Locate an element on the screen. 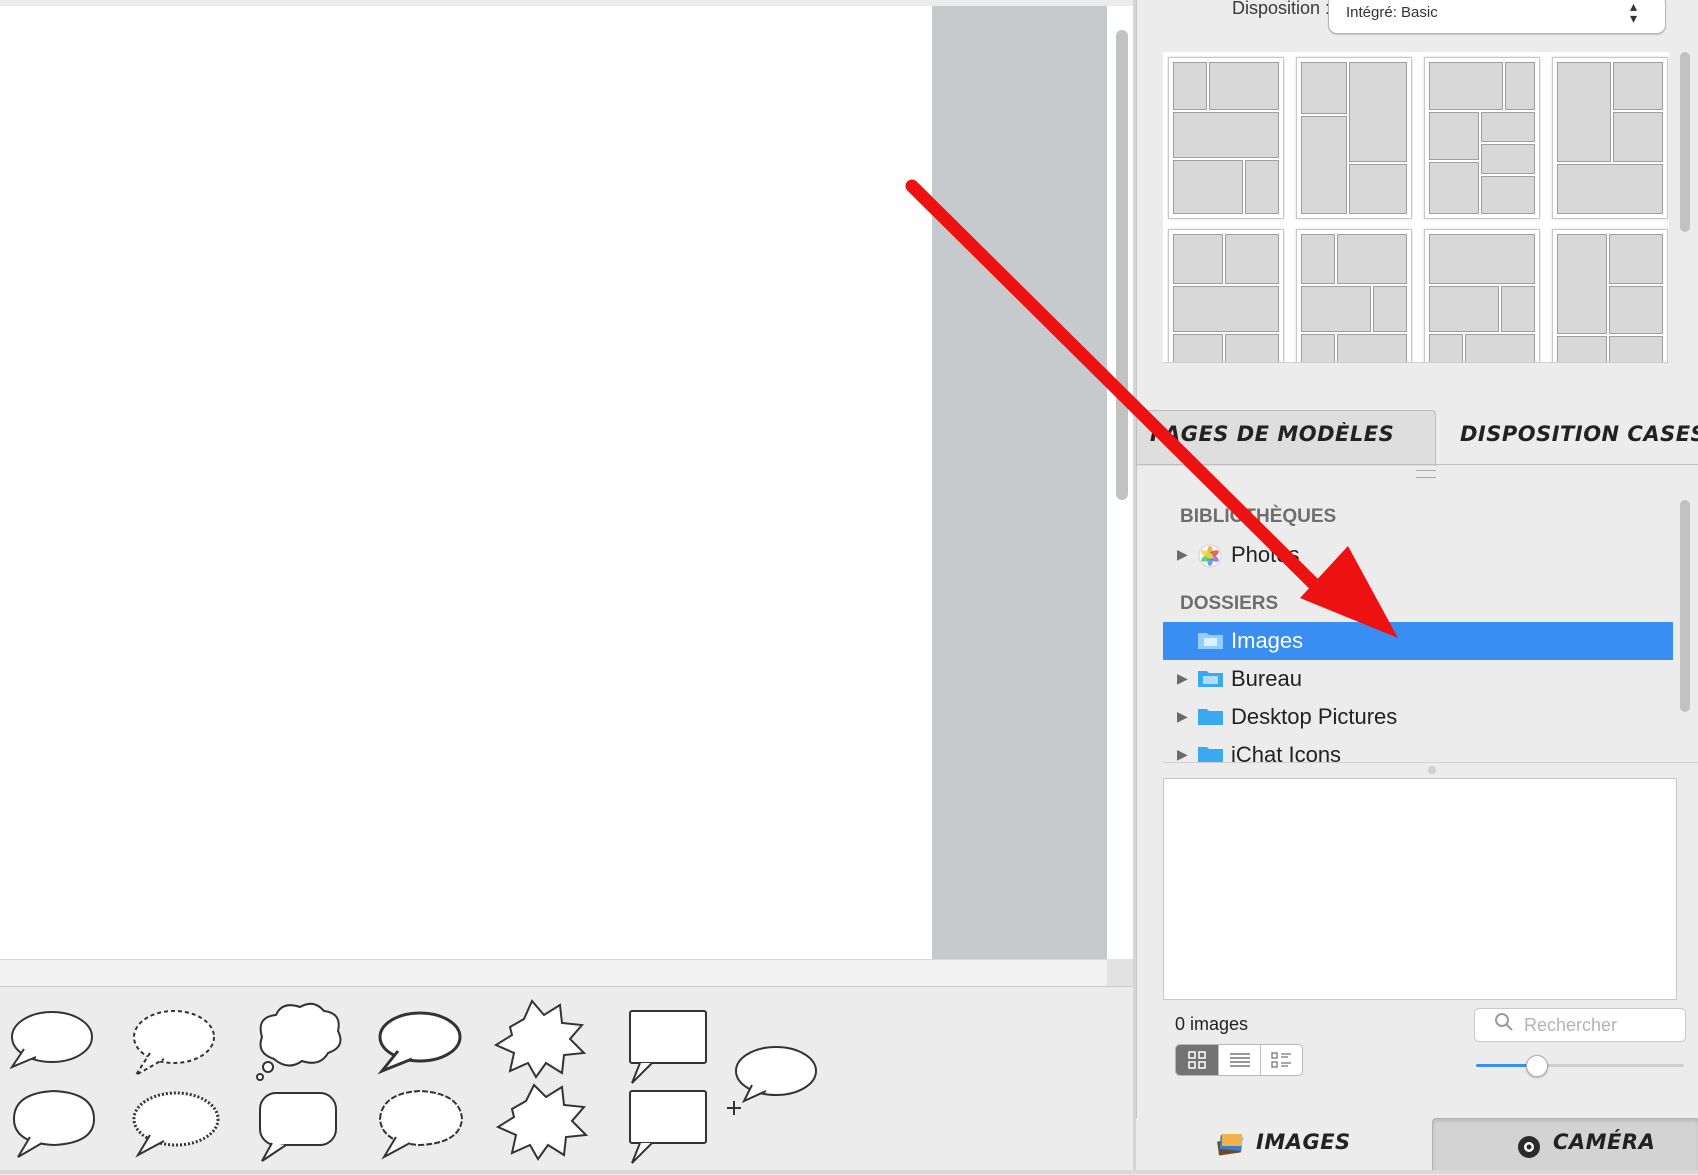 This screenshot has height=1175, width=1698. image-browser is located at coordinates (1420, 889).